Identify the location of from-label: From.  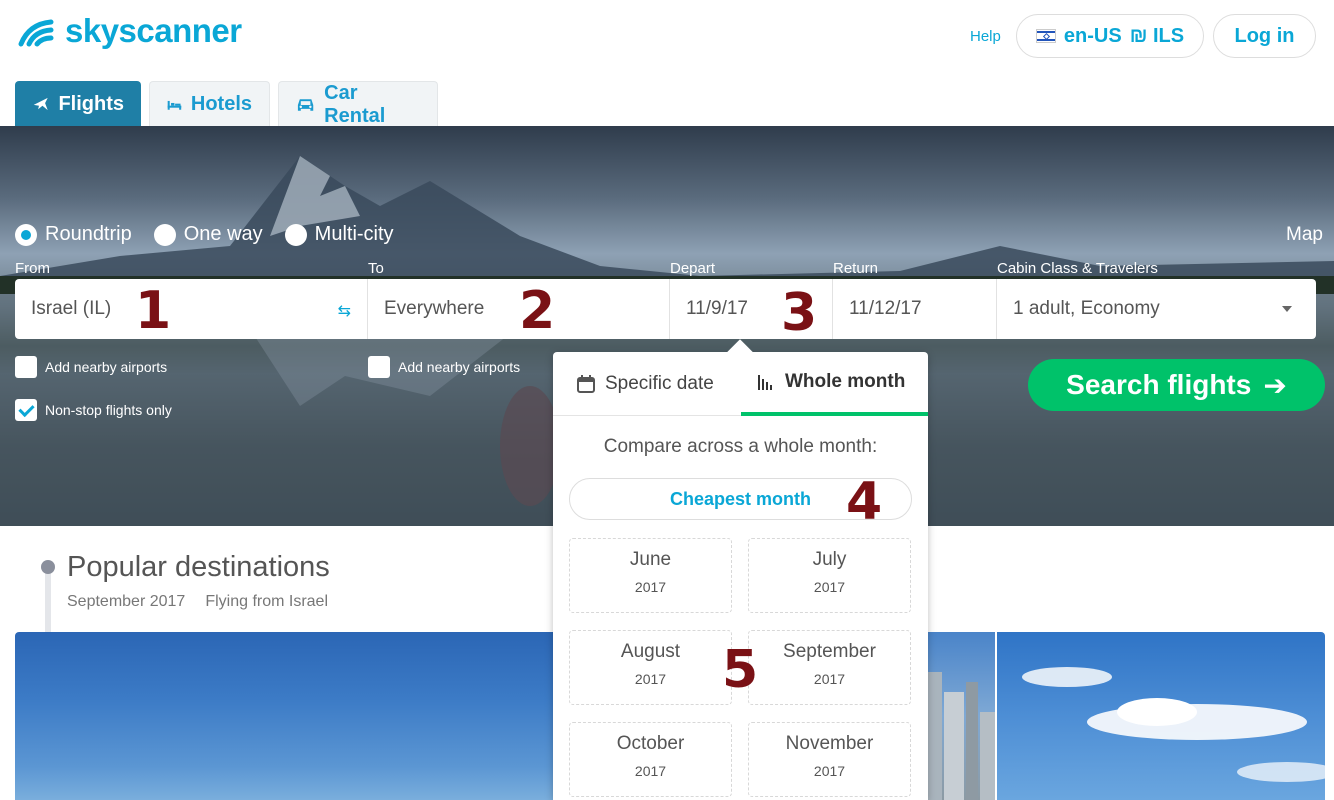
(32, 268).